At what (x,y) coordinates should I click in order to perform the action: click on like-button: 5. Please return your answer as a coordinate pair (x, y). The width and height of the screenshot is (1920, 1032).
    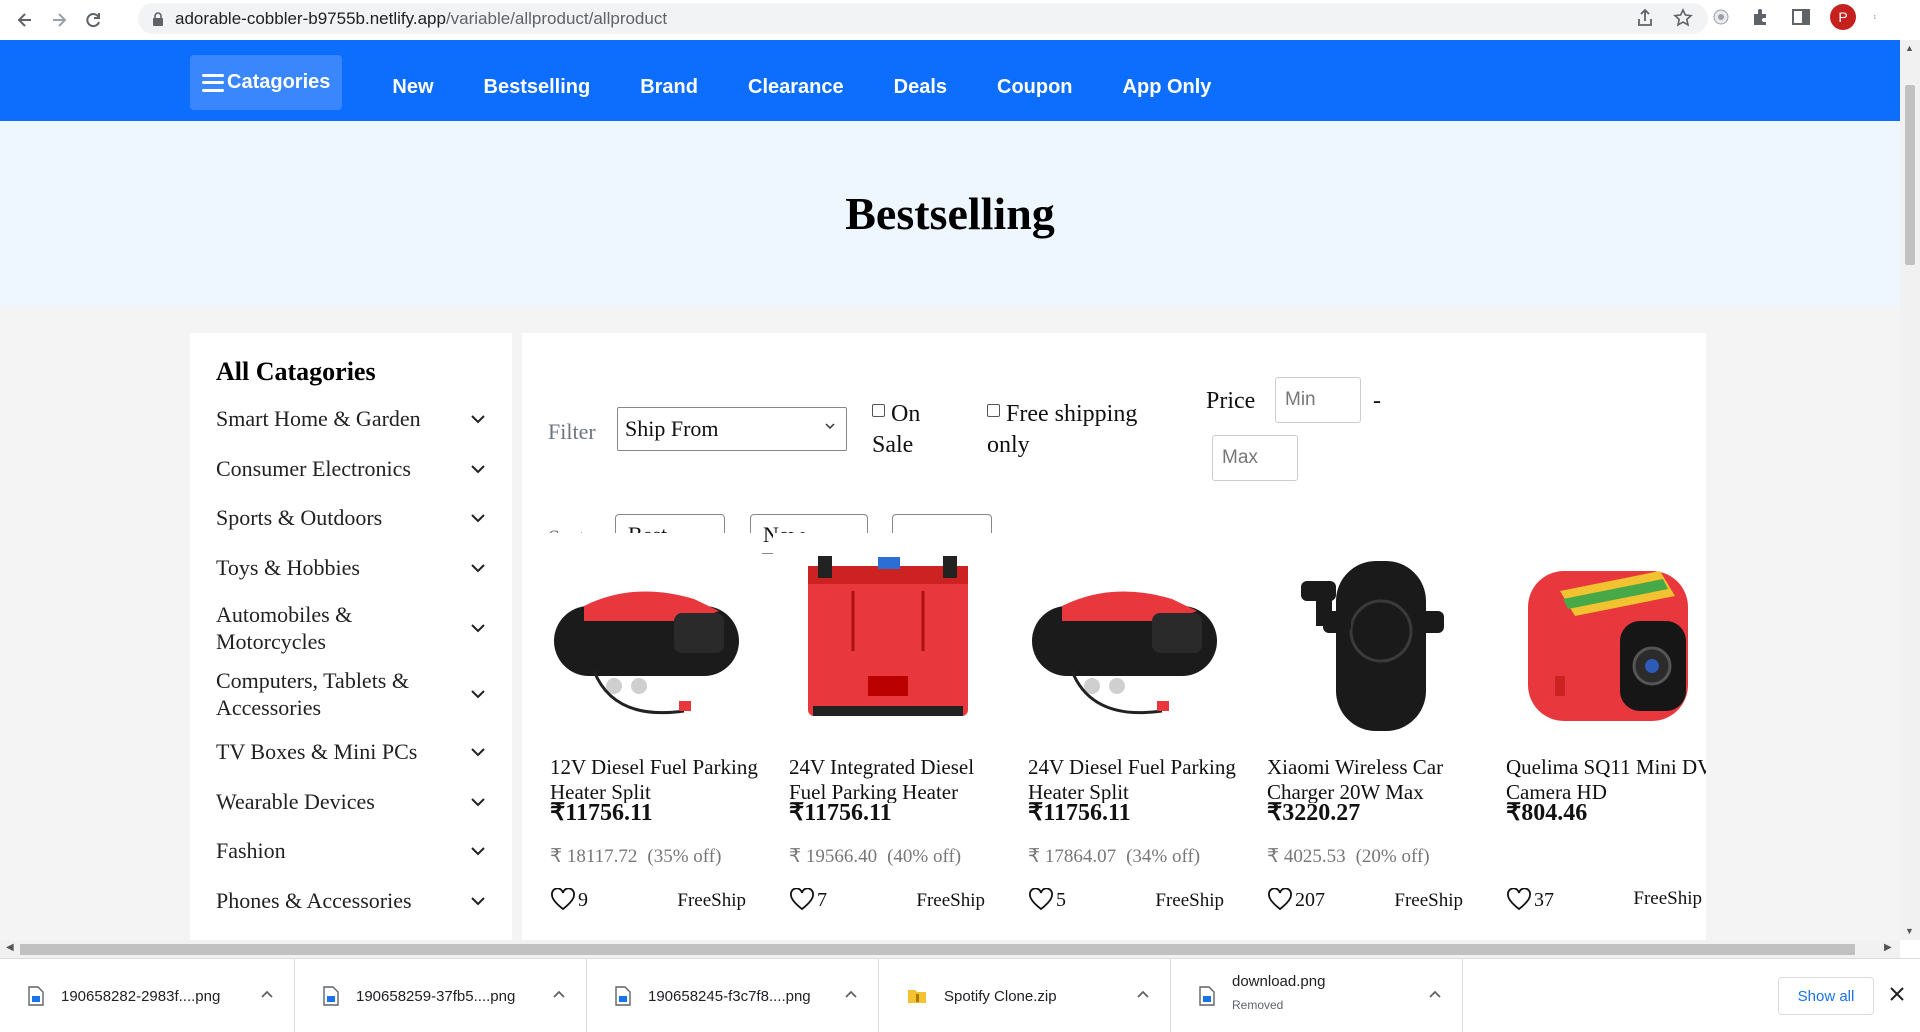
    Looking at the image, I should click on (1047, 900).